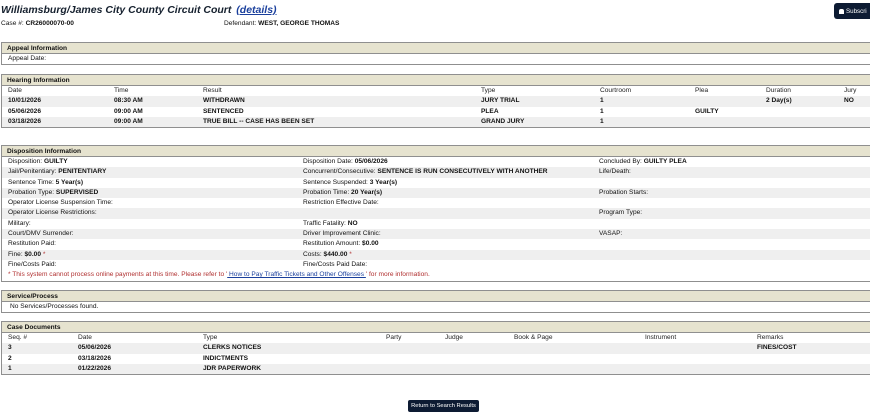  Describe the element at coordinates (778, 90) in the screenshot. I see `hearing-col-duration: Duration` at that location.